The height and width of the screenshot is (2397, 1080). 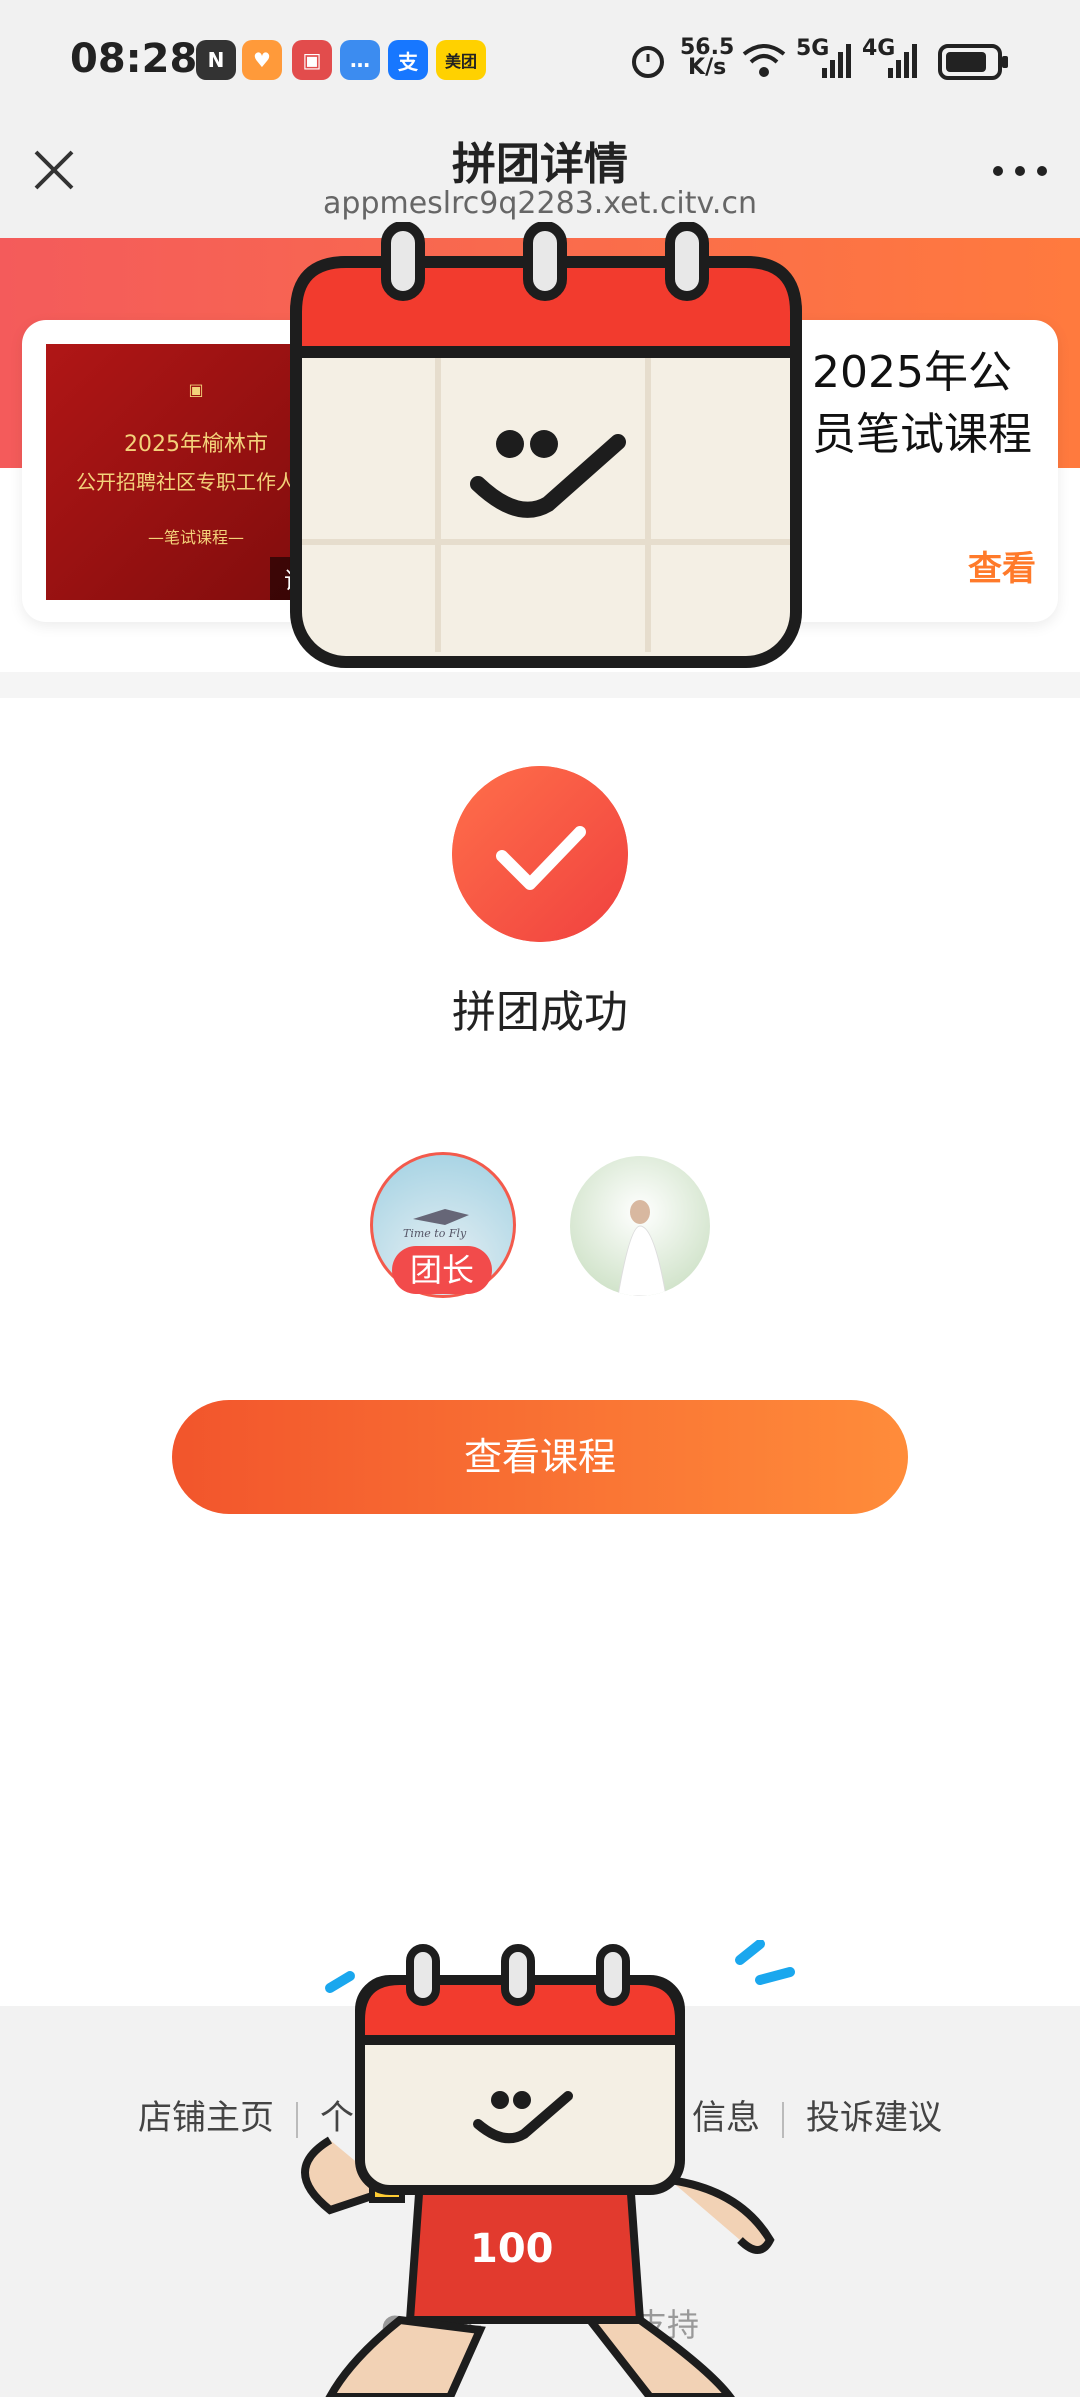 What do you see at coordinates (764, 60) in the screenshot?
I see `wifi-icon` at bounding box center [764, 60].